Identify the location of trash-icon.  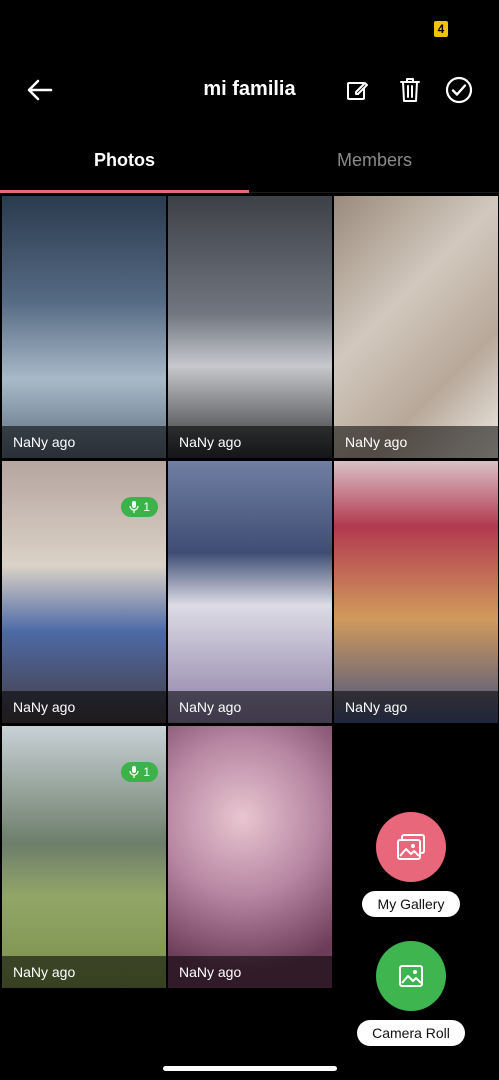
(410, 90).